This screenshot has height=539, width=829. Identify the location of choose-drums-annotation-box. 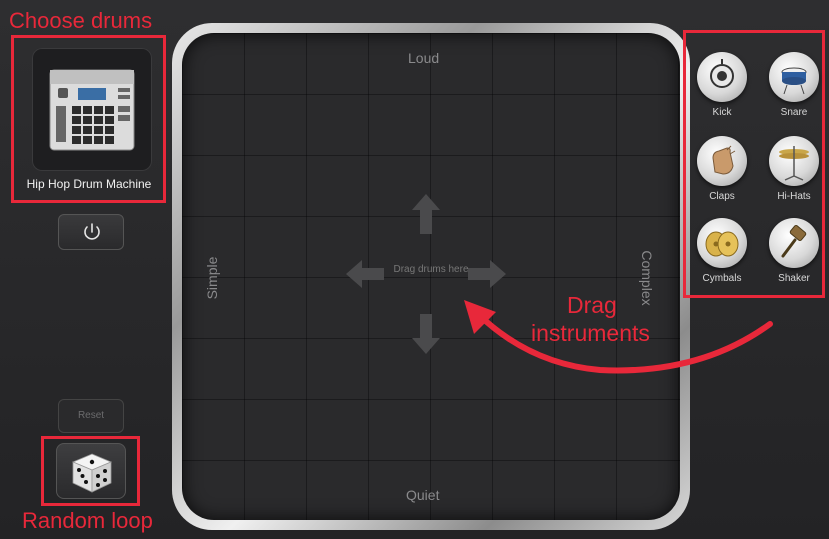
(88, 119).